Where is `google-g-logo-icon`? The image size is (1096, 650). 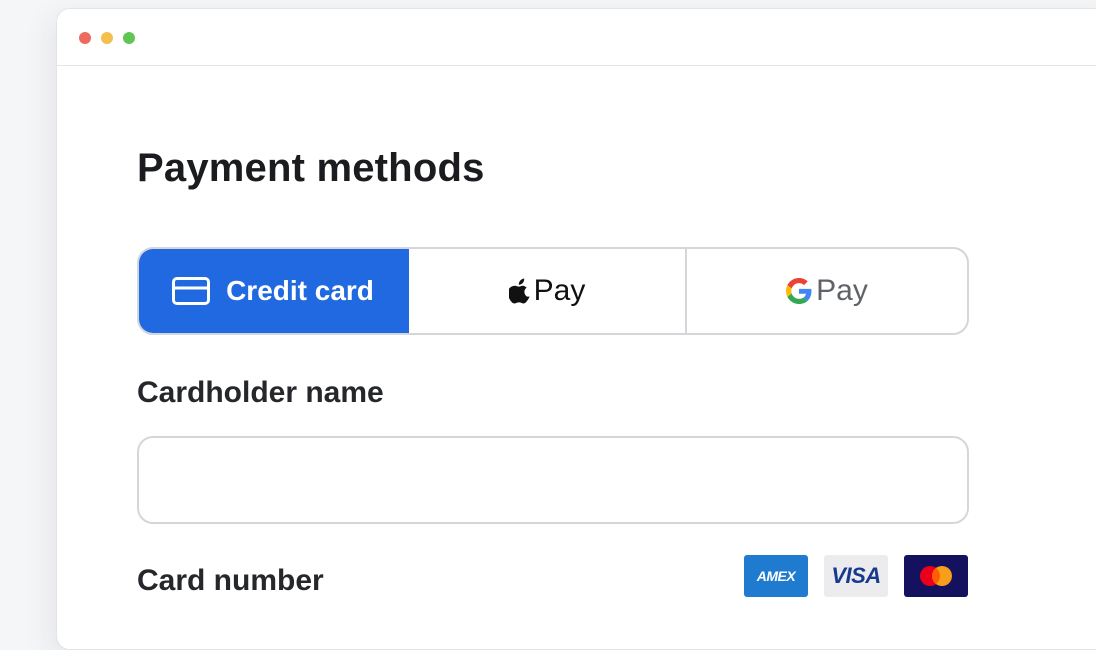
google-g-logo-icon is located at coordinates (799, 291).